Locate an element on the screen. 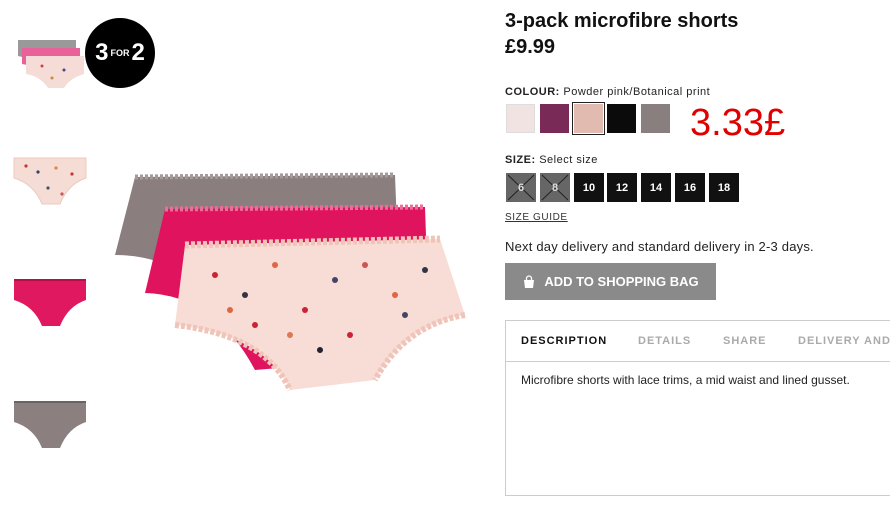 The image size is (890, 525). size-option-10: 10 is located at coordinates (589, 187).